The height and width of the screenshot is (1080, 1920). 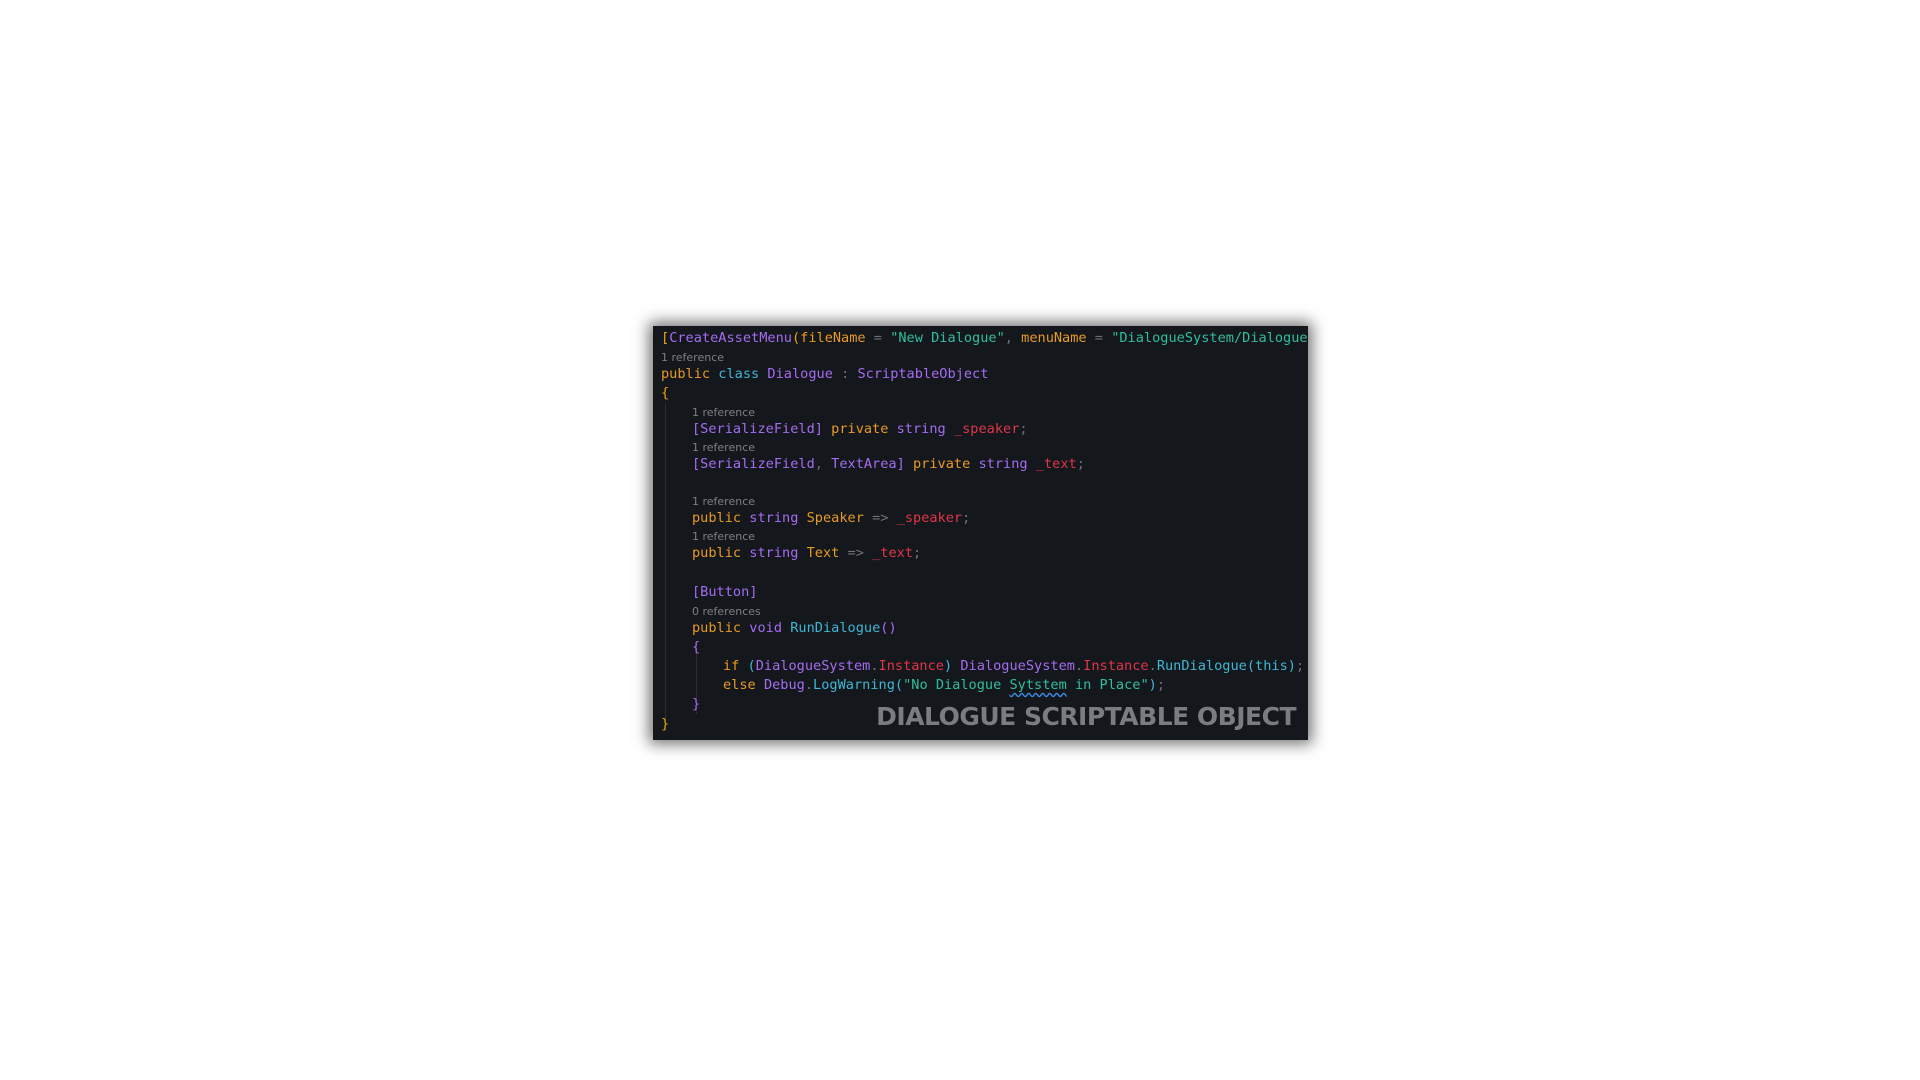 What do you see at coordinates (784, 685) in the screenshot?
I see `class-name: Debug` at bounding box center [784, 685].